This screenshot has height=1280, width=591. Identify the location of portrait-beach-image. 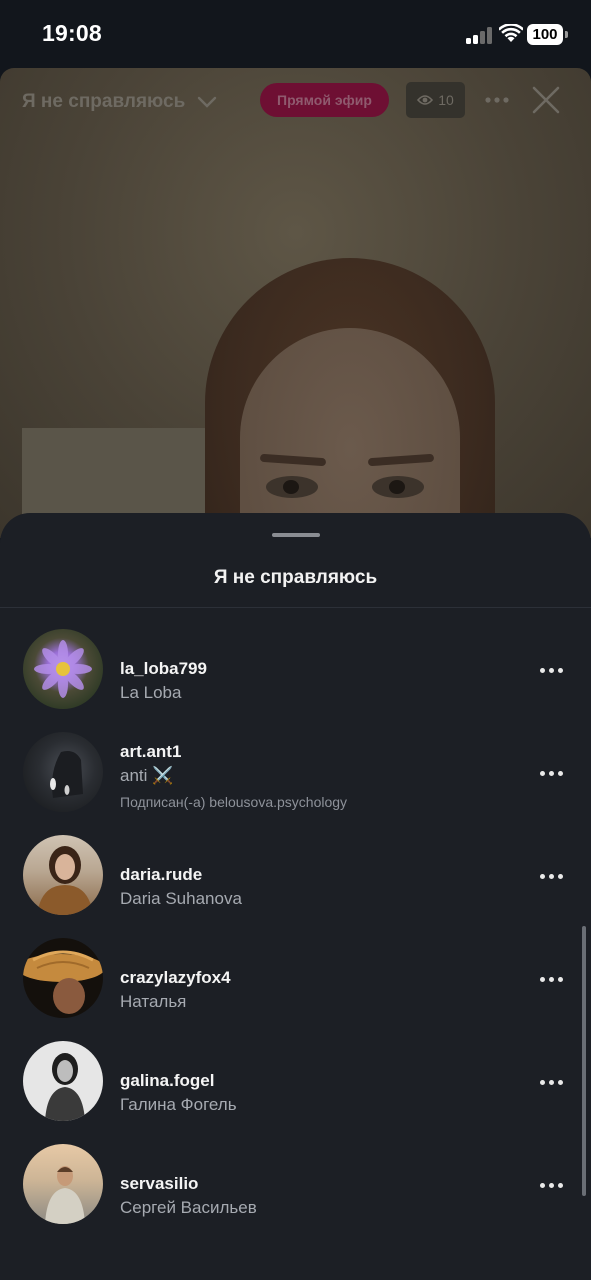
(65, 1195).